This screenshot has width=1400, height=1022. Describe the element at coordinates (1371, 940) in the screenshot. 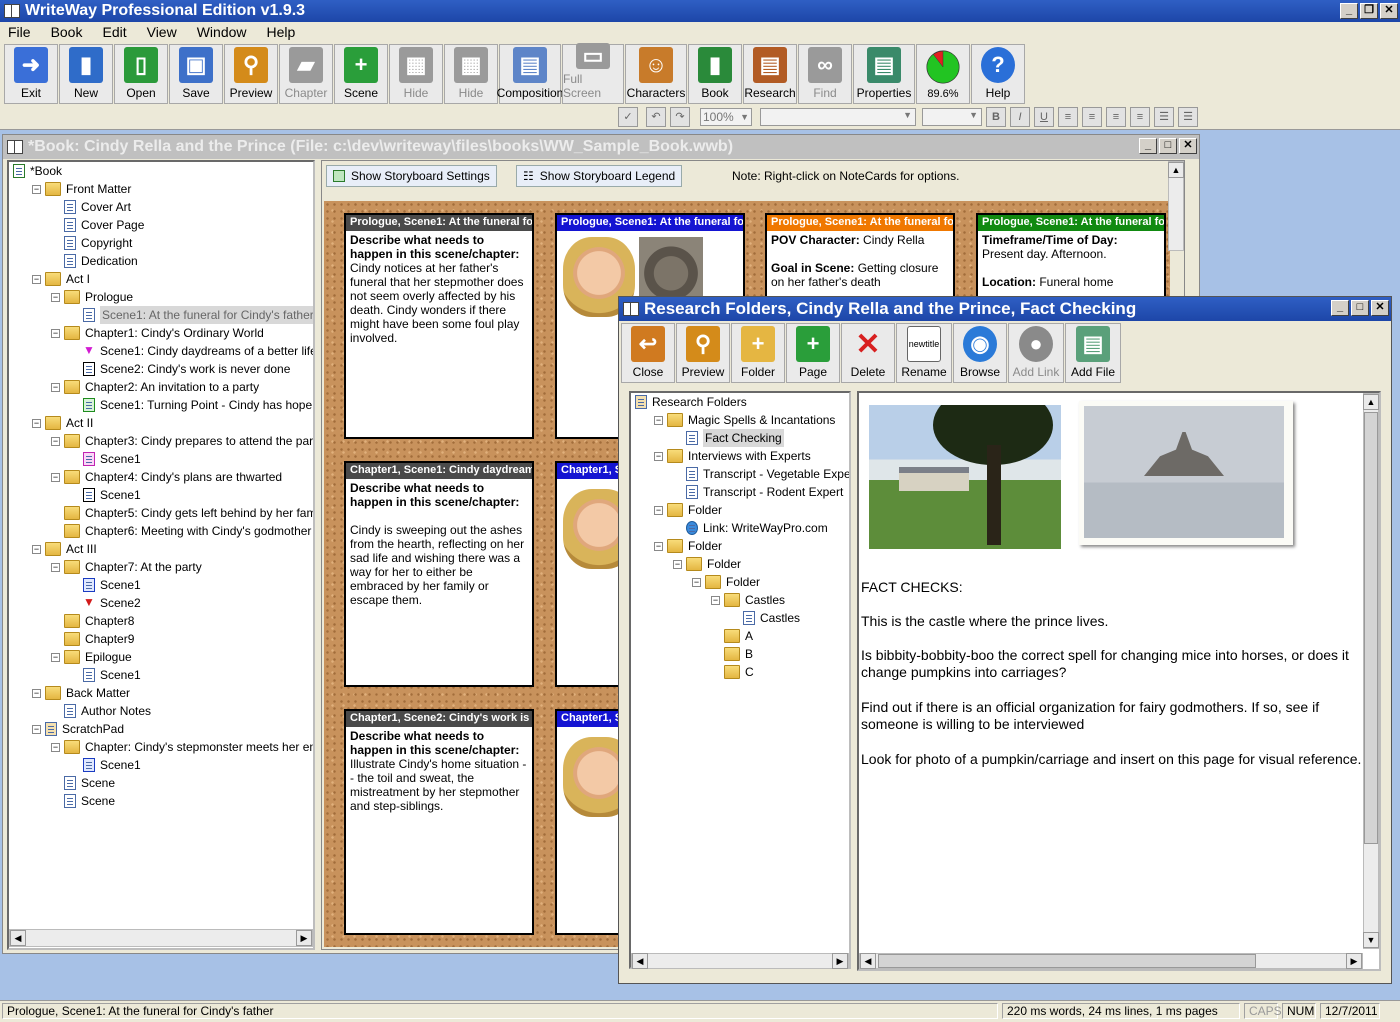

I see `scroll-down-icon: ▼` at that location.